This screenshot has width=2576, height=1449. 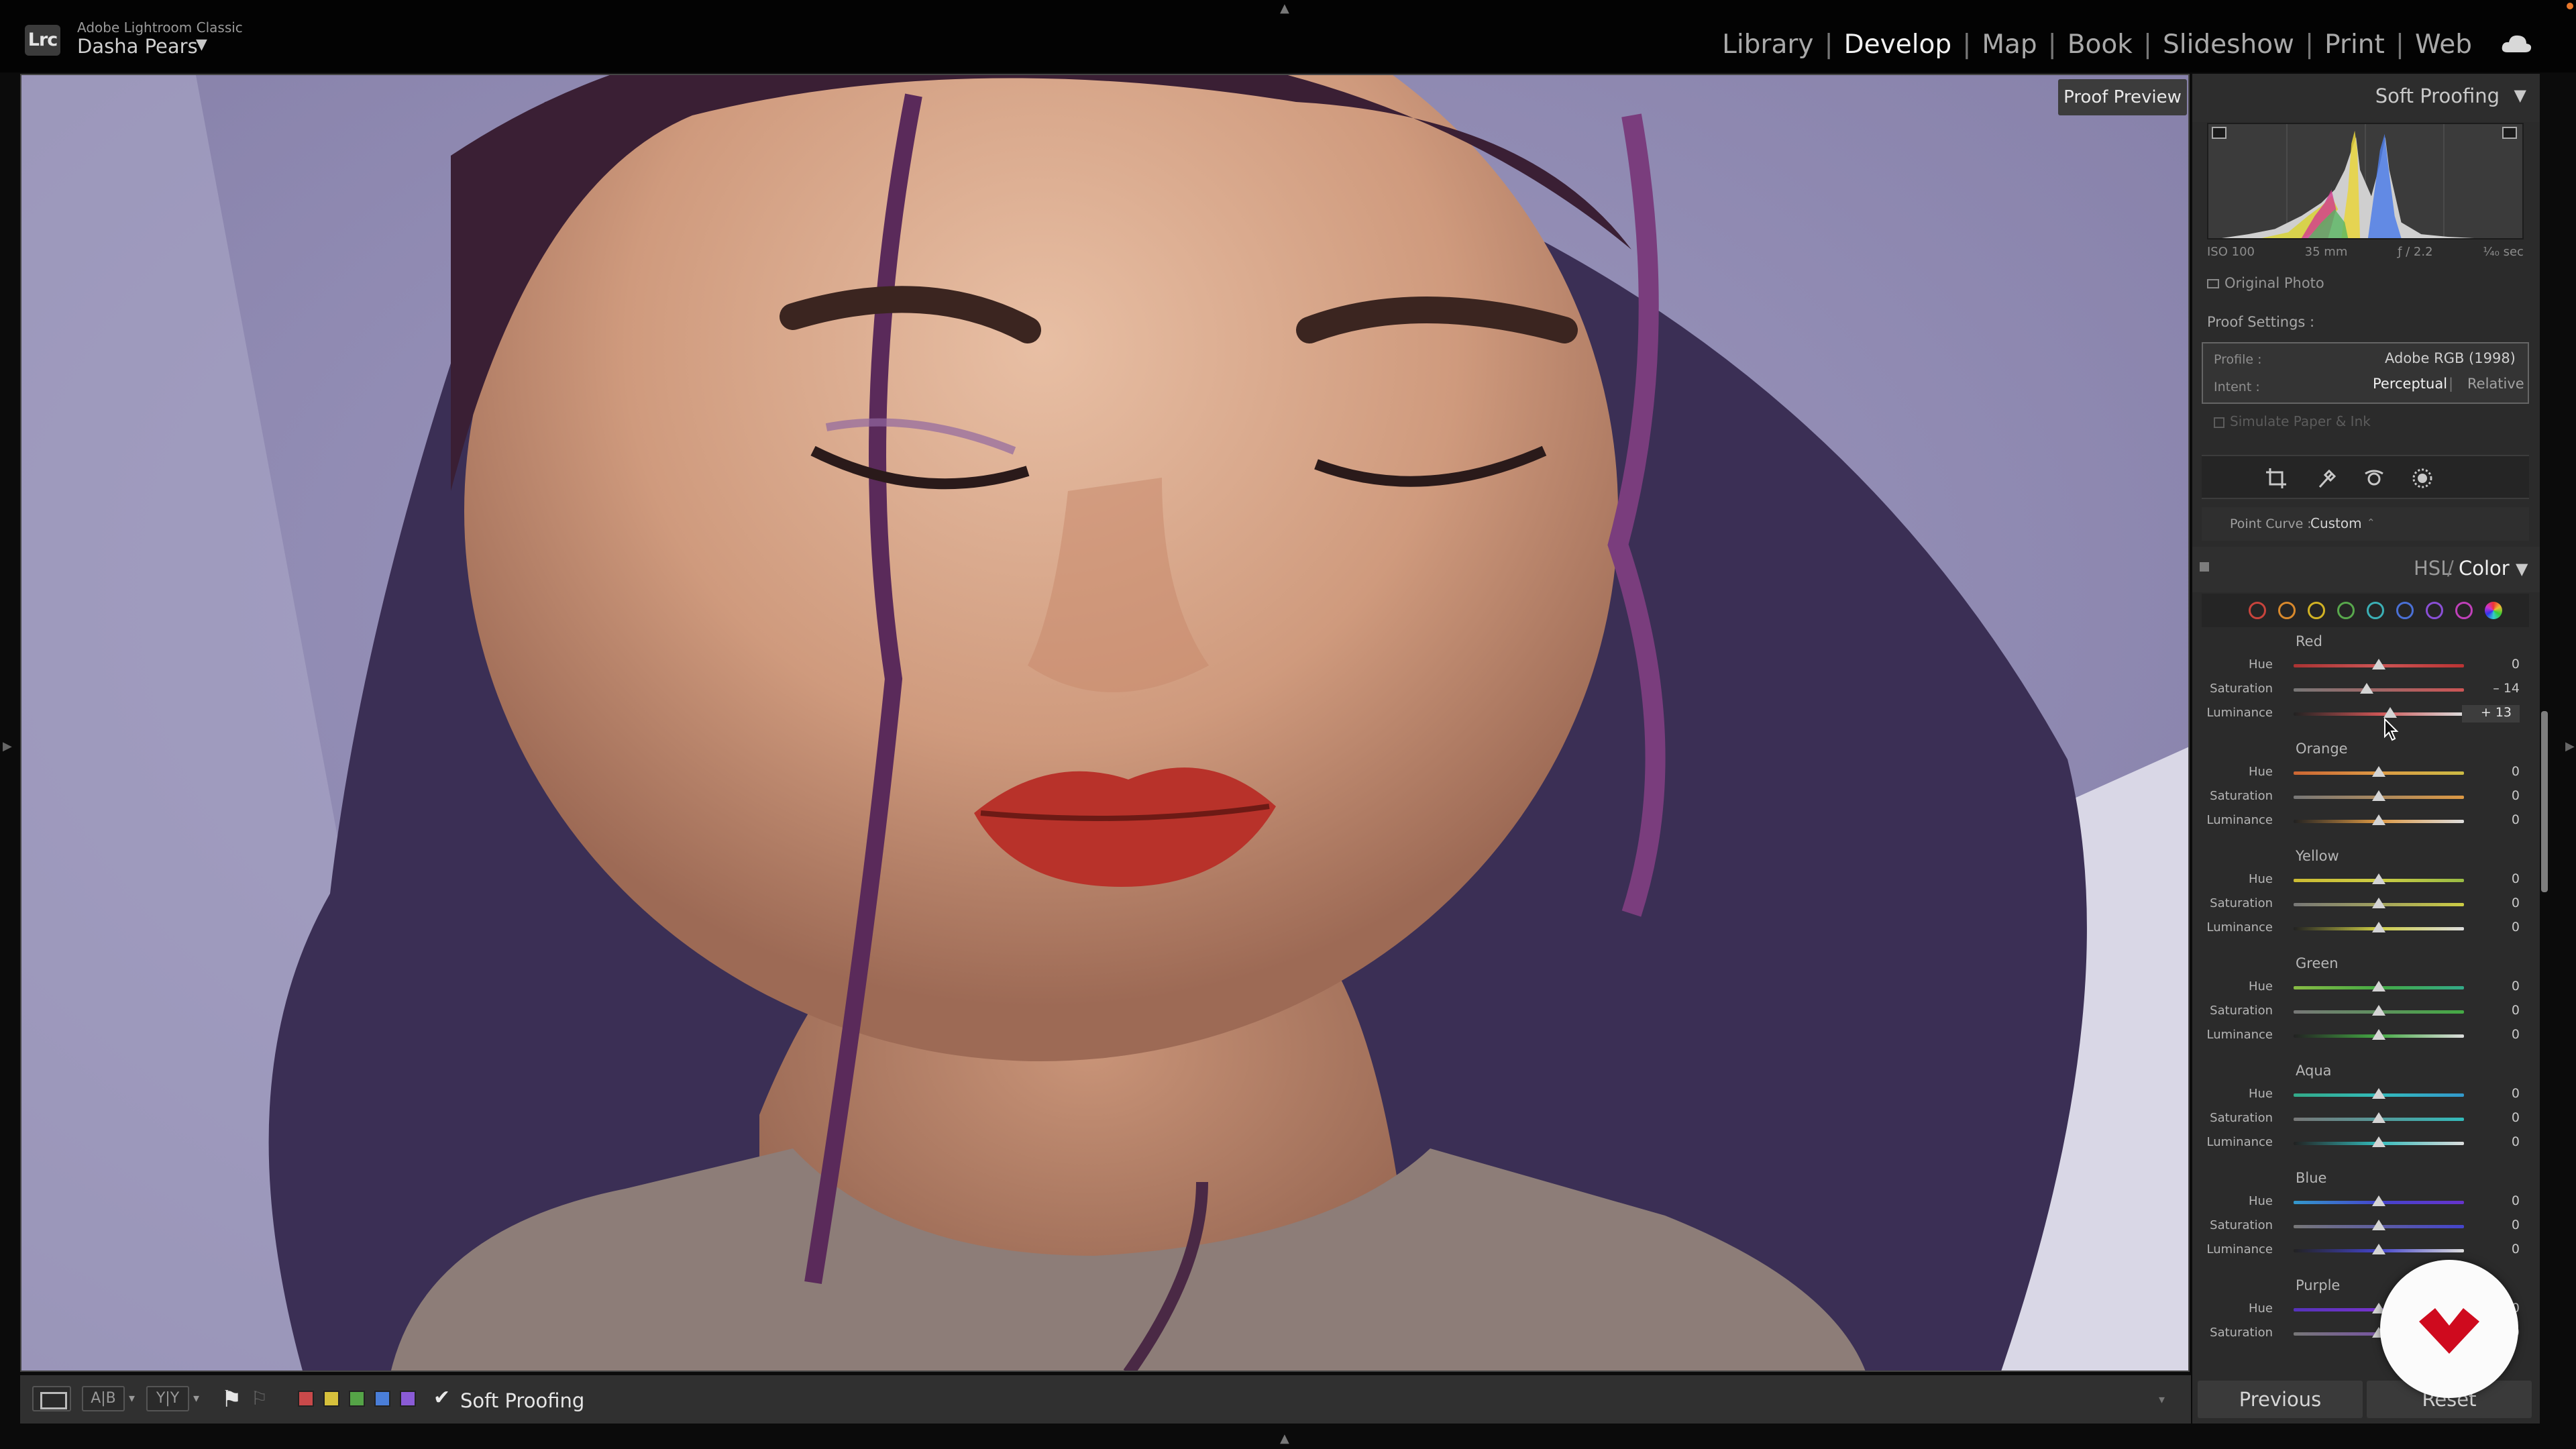 I want to click on checkbox-icon, so click(x=2213, y=283).